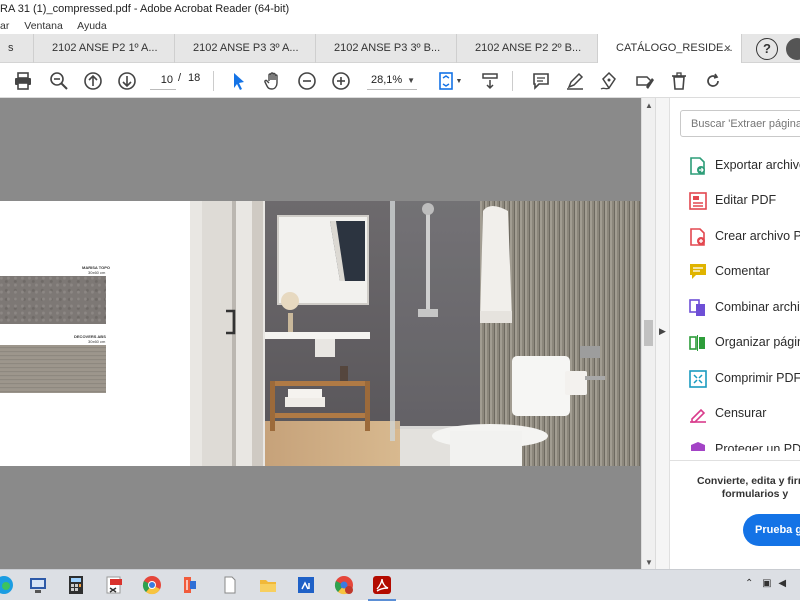 The width and height of the screenshot is (800, 601). I want to click on acrobat-reader-icon, so click(382, 588).